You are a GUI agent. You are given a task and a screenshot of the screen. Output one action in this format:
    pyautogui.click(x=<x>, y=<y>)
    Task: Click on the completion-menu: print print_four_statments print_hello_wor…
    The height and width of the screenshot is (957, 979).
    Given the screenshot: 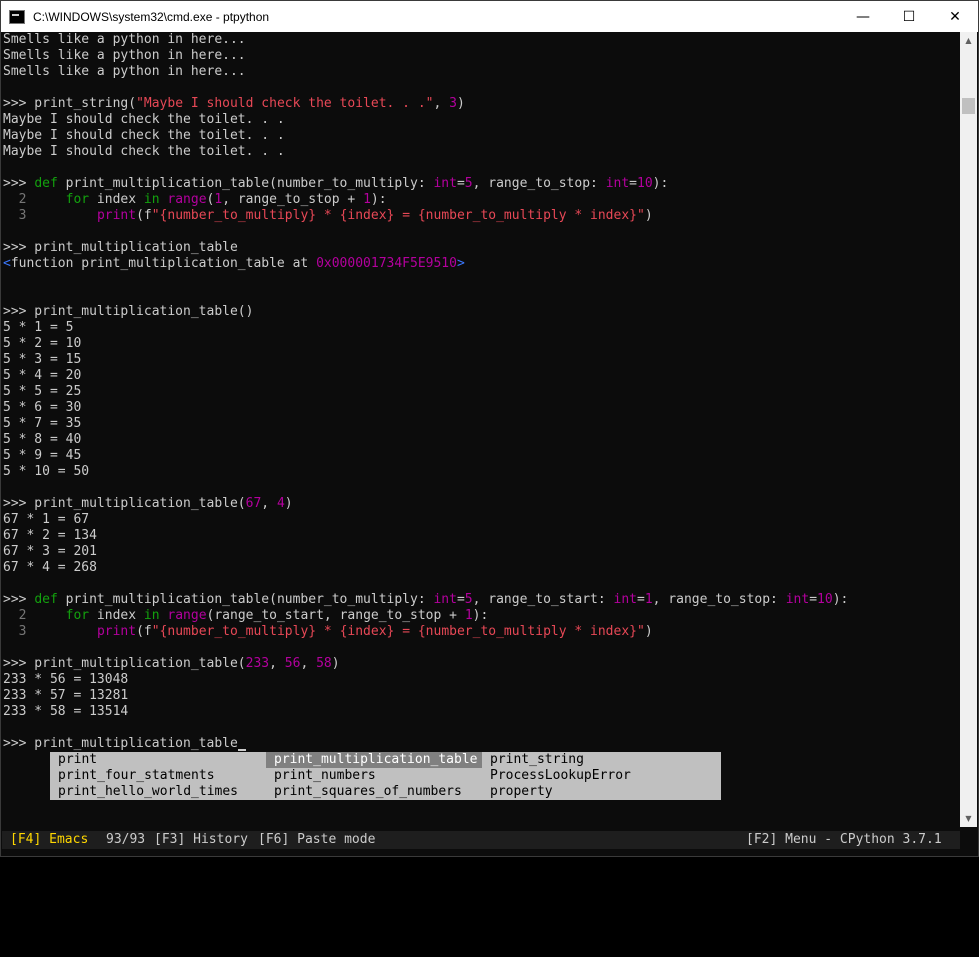 What is the action you would take?
    pyautogui.click(x=385, y=776)
    